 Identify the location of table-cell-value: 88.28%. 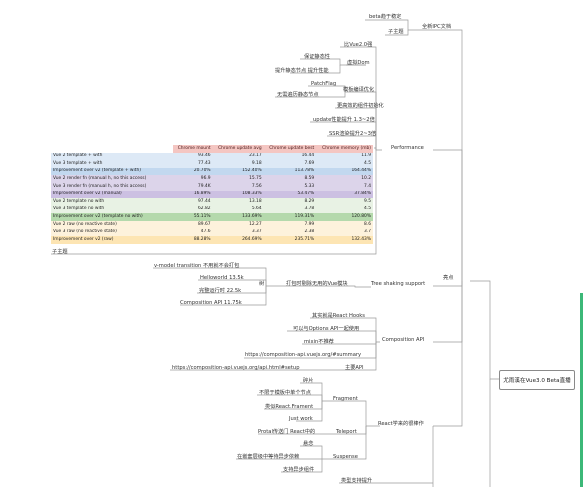
(202, 239).